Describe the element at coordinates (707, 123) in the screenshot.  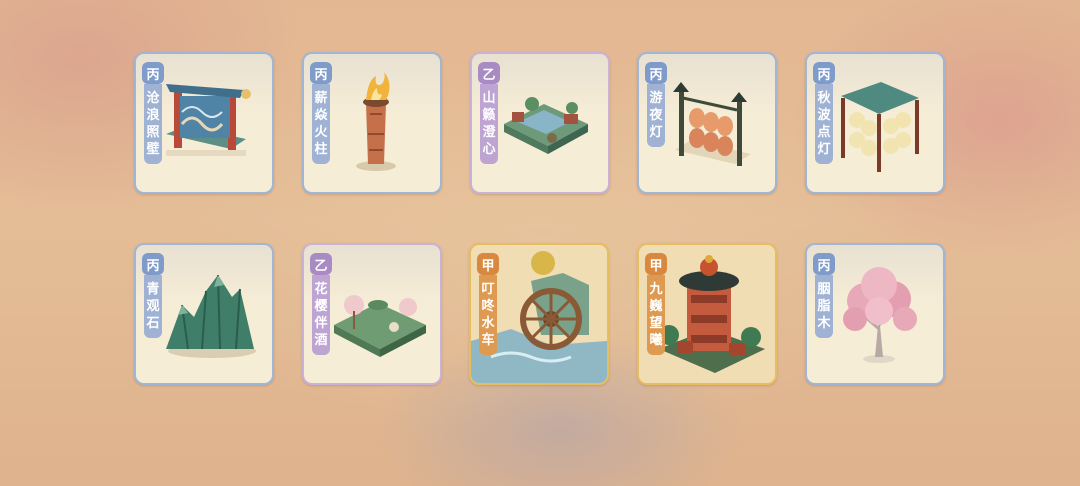
I see `item-card-youye-deng: 丙 游夜灯` at that location.